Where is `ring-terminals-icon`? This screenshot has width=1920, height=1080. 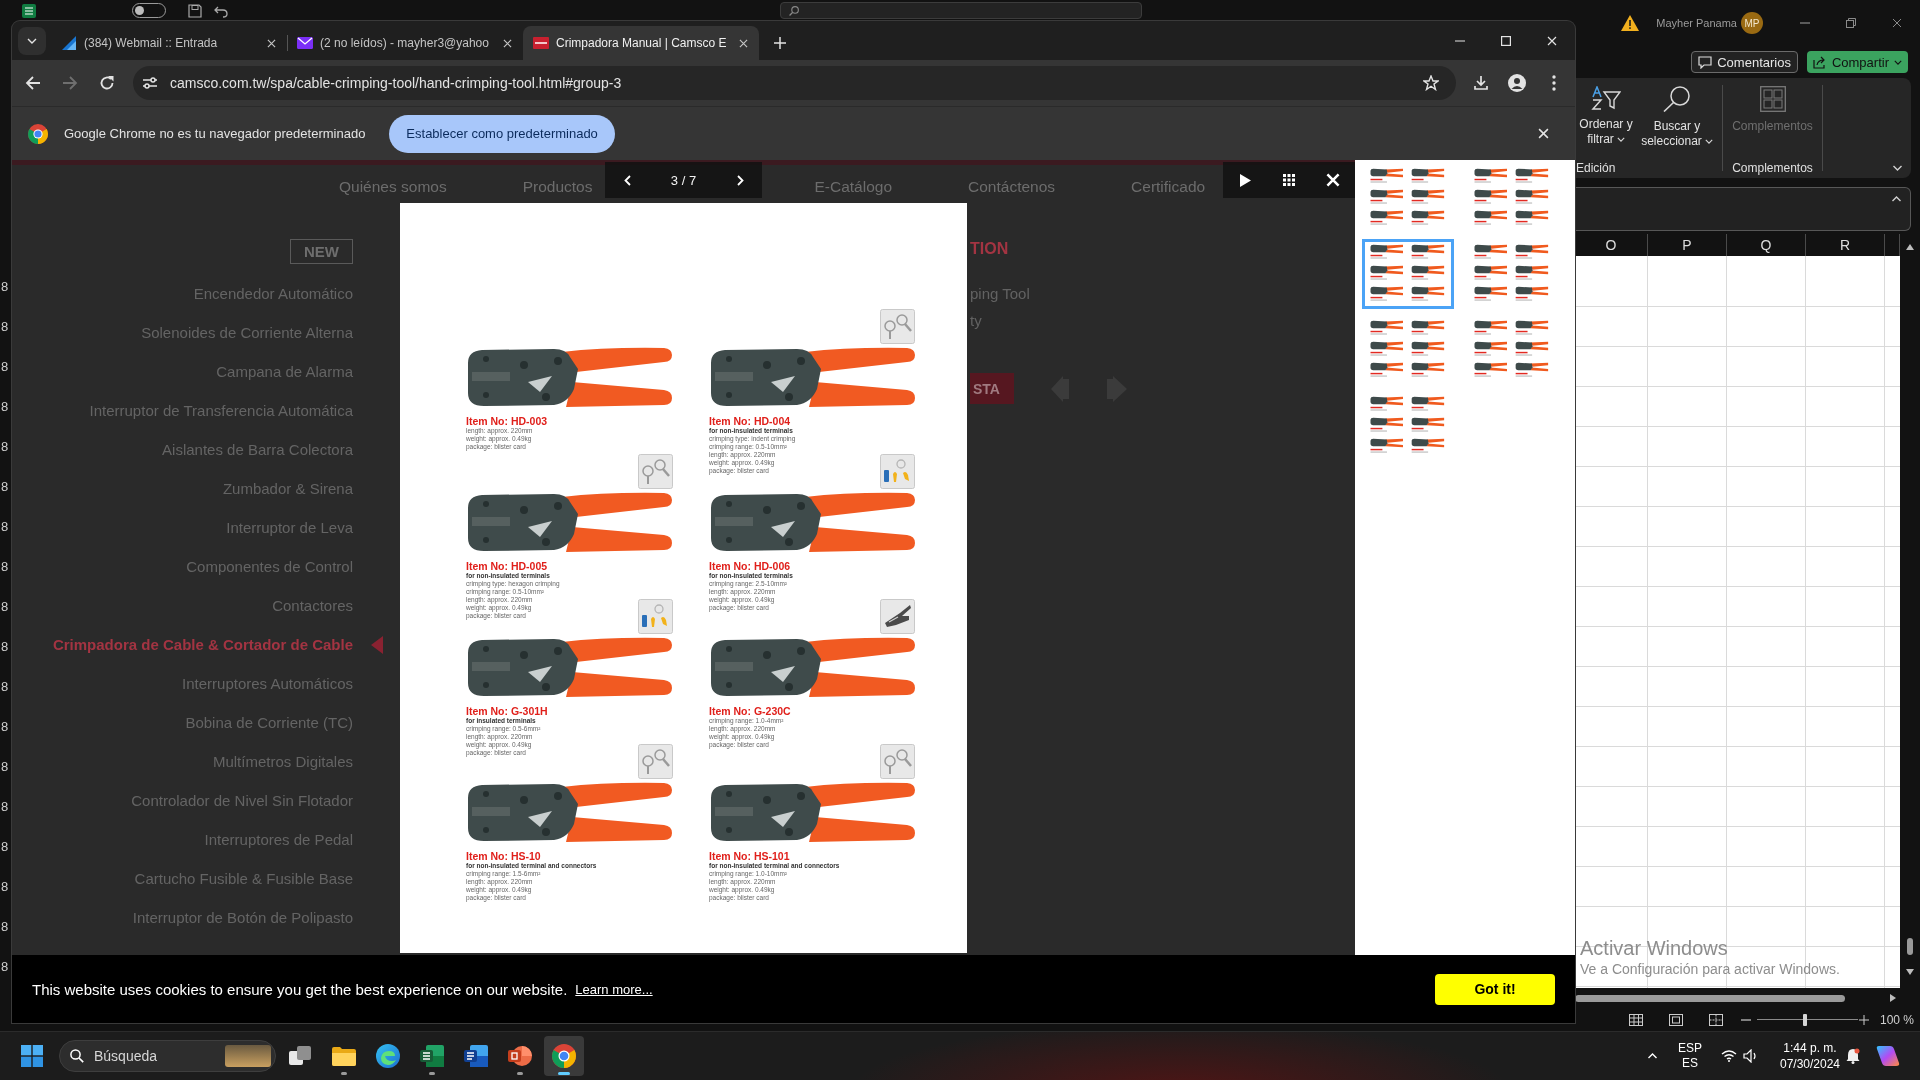
ring-terminals-icon is located at coordinates (655, 761).